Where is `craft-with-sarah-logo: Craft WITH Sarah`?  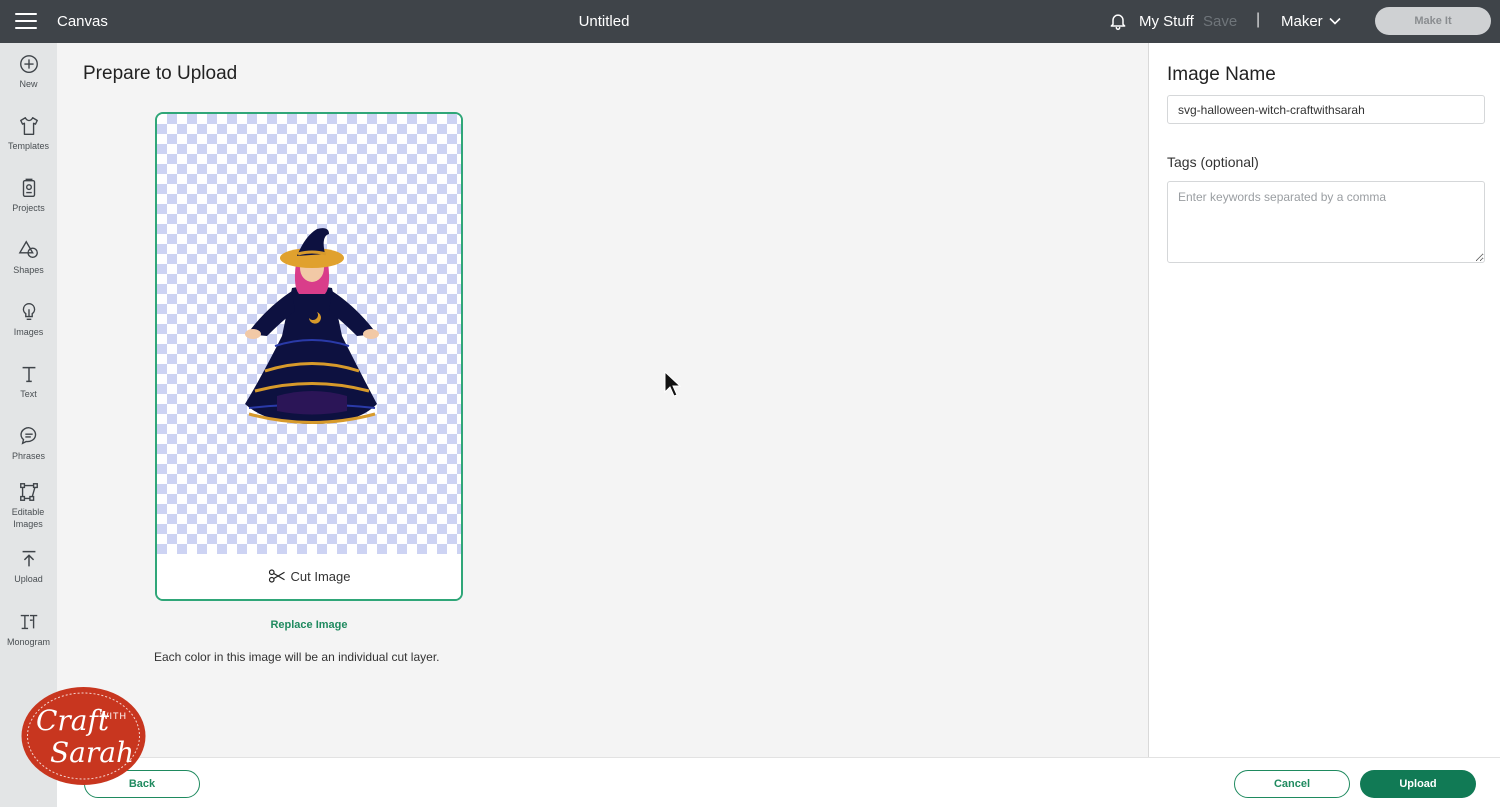 craft-with-sarah-logo: Craft WITH Sarah is located at coordinates (83, 736).